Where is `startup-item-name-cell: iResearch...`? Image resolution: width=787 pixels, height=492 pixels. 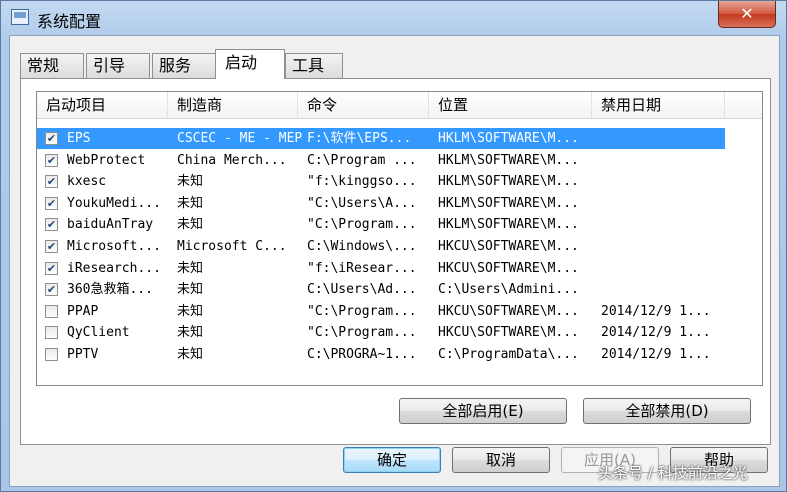
startup-item-name-cell: iResearch... is located at coordinates (114, 268).